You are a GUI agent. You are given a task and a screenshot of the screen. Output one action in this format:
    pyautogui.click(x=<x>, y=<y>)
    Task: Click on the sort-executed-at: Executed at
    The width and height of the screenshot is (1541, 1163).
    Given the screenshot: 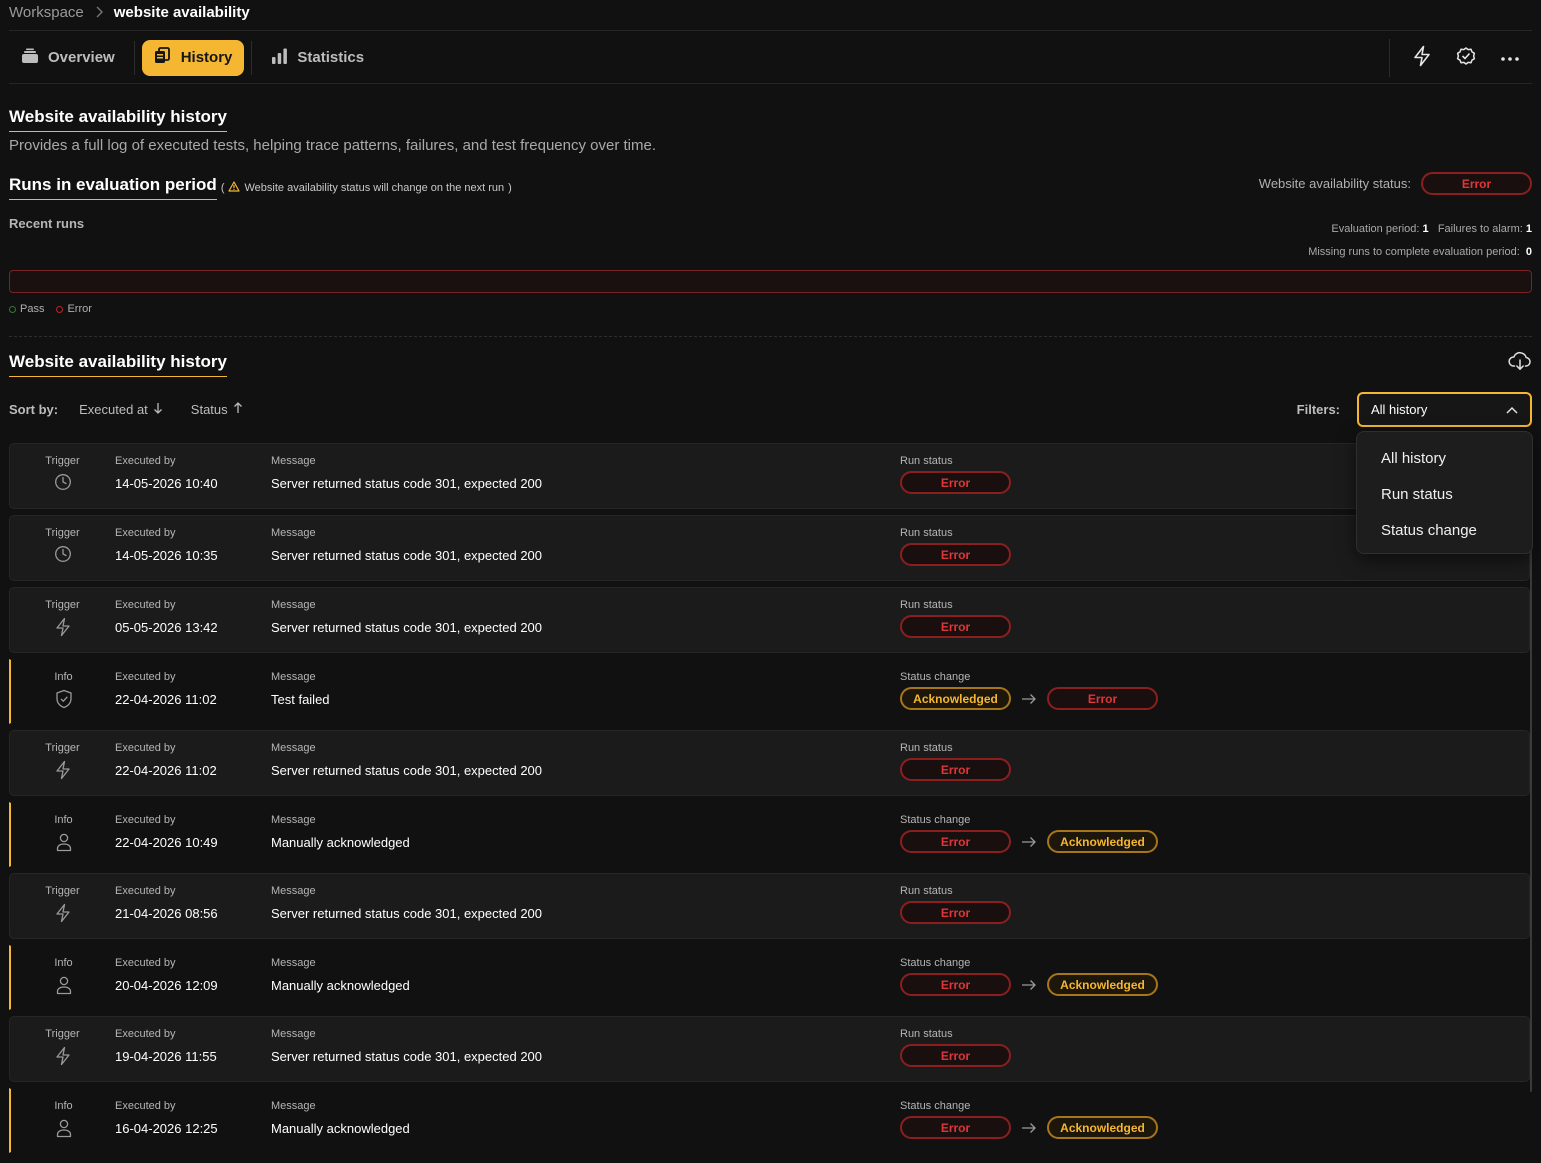 What is the action you would take?
    pyautogui.click(x=121, y=409)
    